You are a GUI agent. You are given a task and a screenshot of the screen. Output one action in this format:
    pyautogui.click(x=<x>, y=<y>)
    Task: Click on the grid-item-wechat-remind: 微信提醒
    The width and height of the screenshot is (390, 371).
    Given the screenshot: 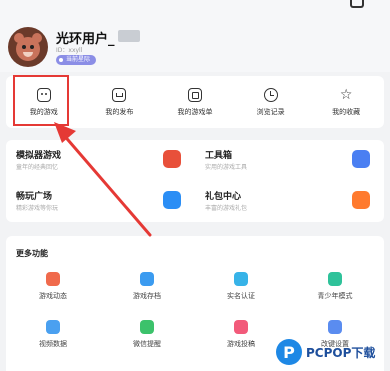 What is the action you would take?
    pyautogui.click(x=147, y=334)
    